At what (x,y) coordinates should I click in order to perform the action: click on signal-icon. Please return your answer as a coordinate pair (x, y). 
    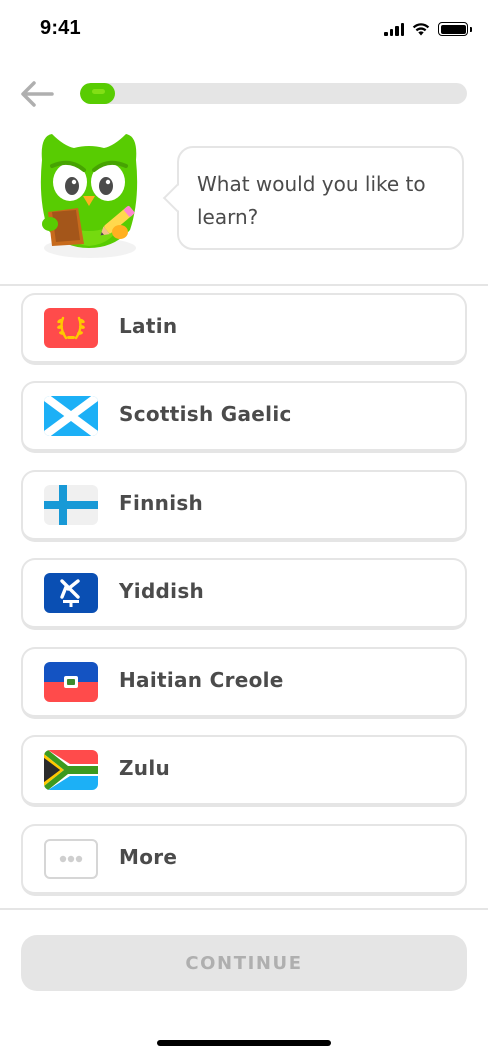
    Looking at the image, I should click on (394, 29).